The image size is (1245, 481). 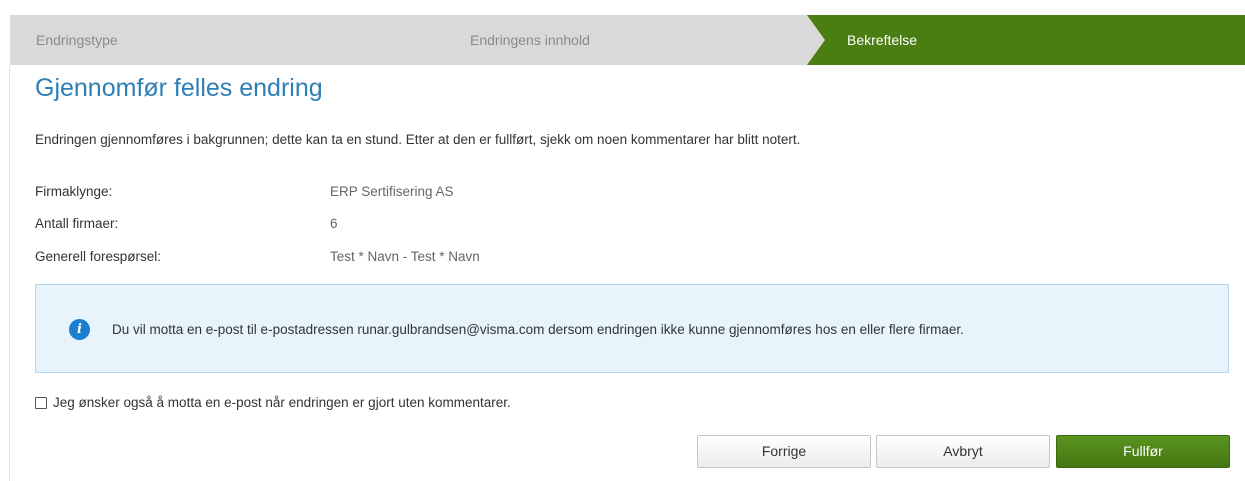 What do you see at coordinates (816, 40) in the screenshot?
I see `step-arrow-icon` at bounding box center [816, 40].